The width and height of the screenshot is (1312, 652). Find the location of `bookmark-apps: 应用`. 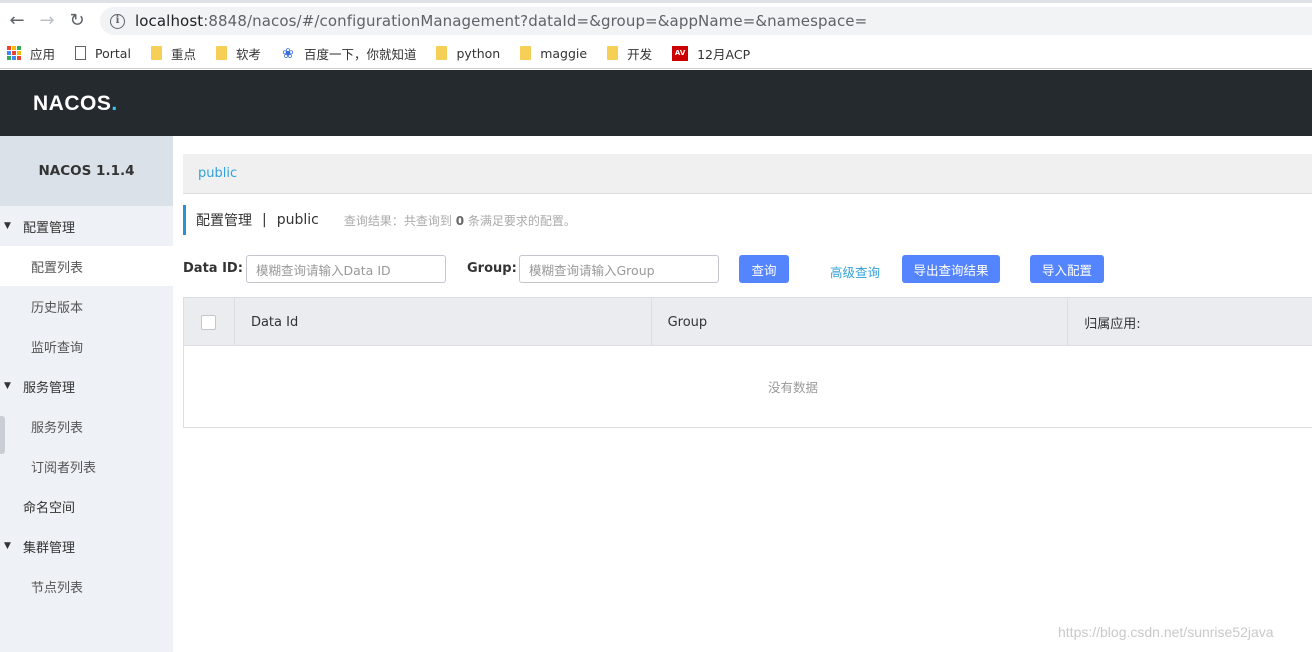

bookmark-apps: 应用 is located at coordinates (31, 53).